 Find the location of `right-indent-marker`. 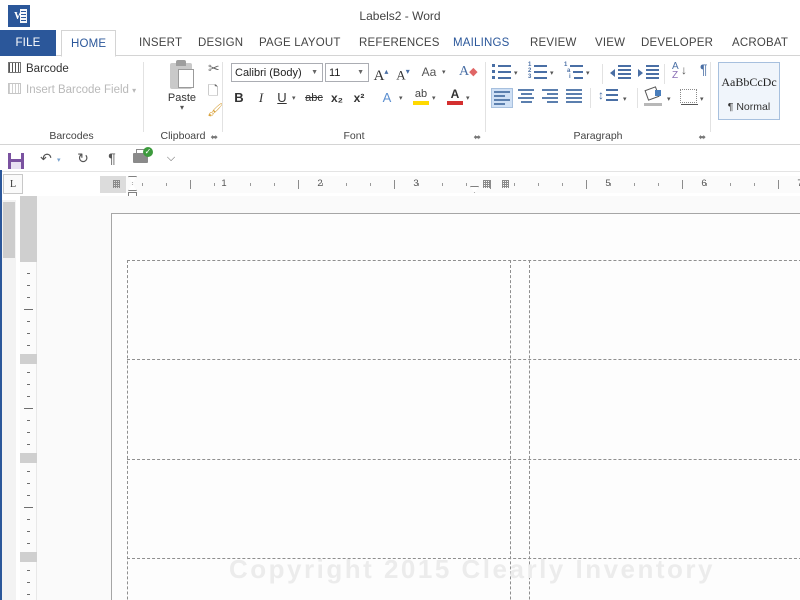

right-indent-marker is located at coordinates (474, 189).